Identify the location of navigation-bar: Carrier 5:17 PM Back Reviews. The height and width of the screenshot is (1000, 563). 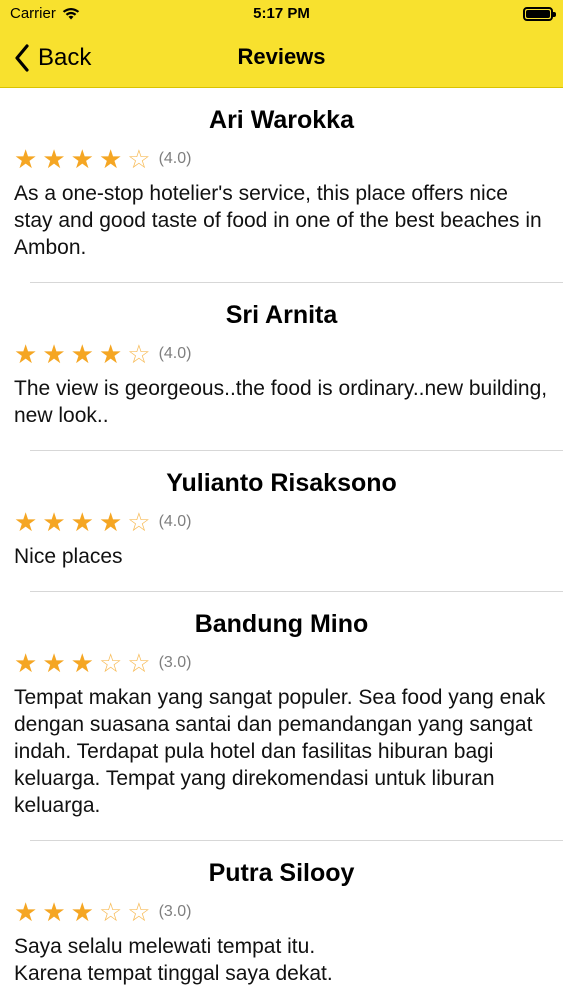
(281, 44).